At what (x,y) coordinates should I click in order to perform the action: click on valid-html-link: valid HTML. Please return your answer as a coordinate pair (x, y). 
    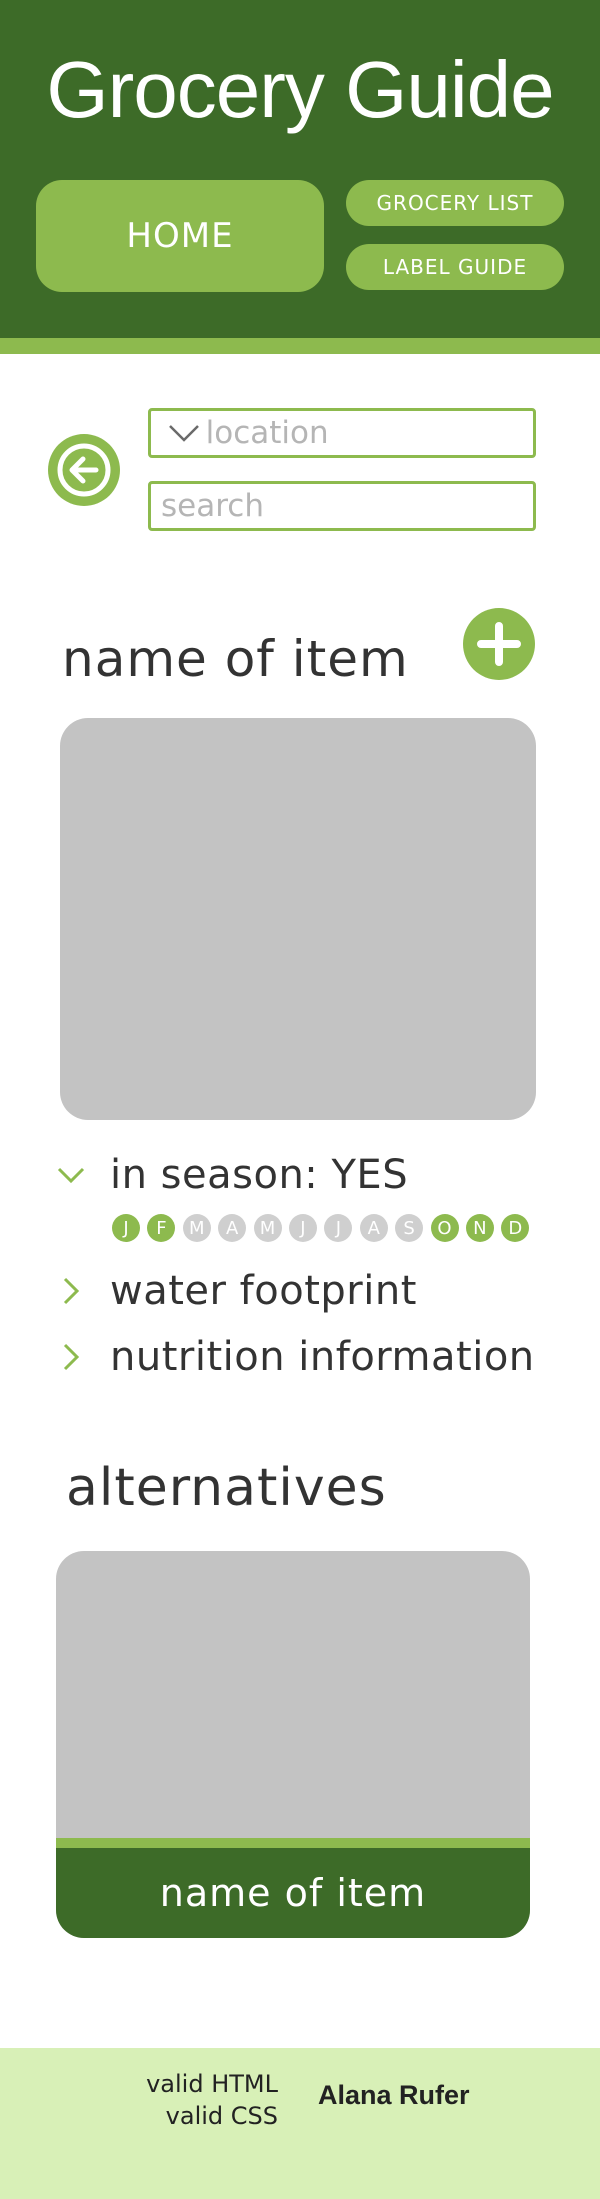
    Looking at the image, I should click on (195, 2084).